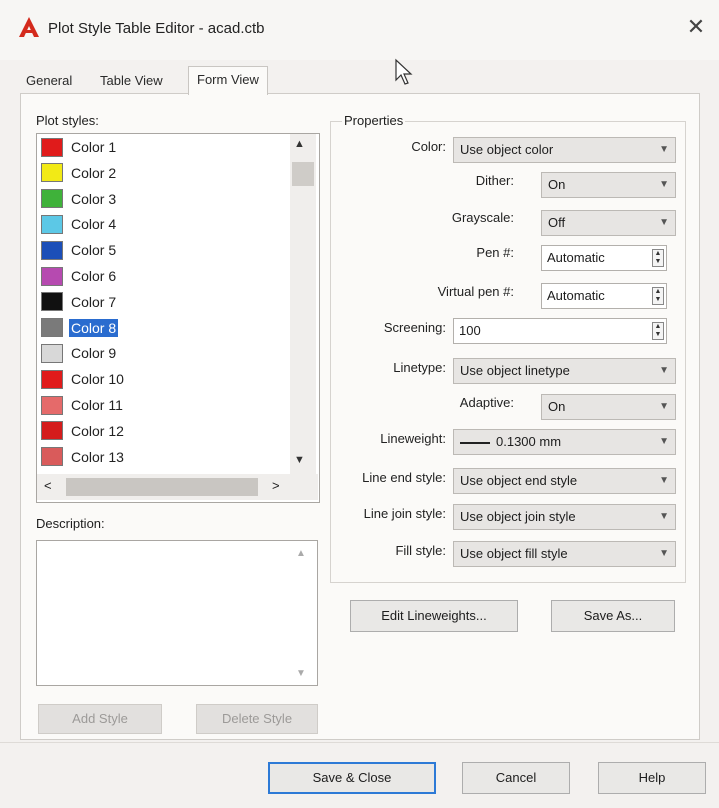 This screenshot has width=719, height=808. I want to click on virtual-pen-value: Automatic, so click(576, 295).